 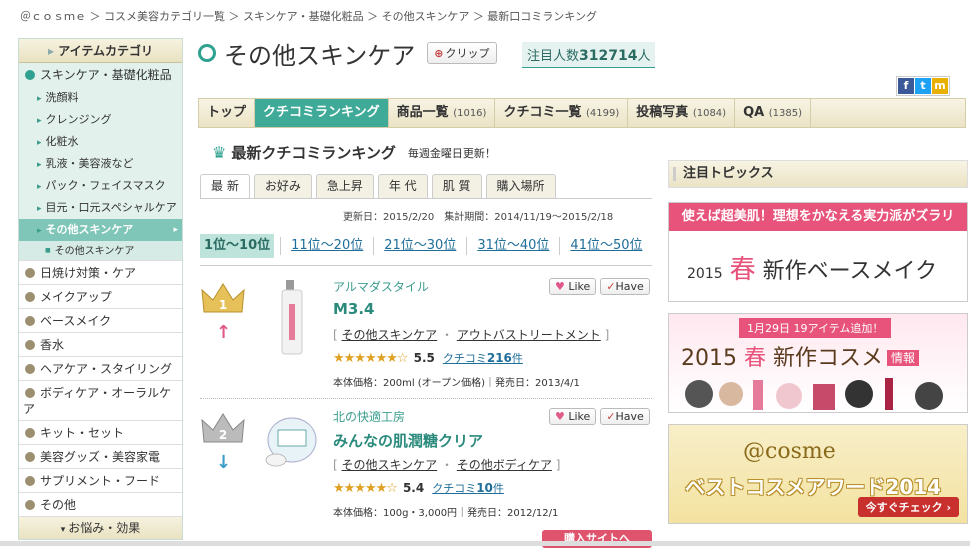 What do you see at coordinates (100, 142) in the screenshot?
I see `sidebar-sub-item: 化粧水` at bounding box center [100, 142].